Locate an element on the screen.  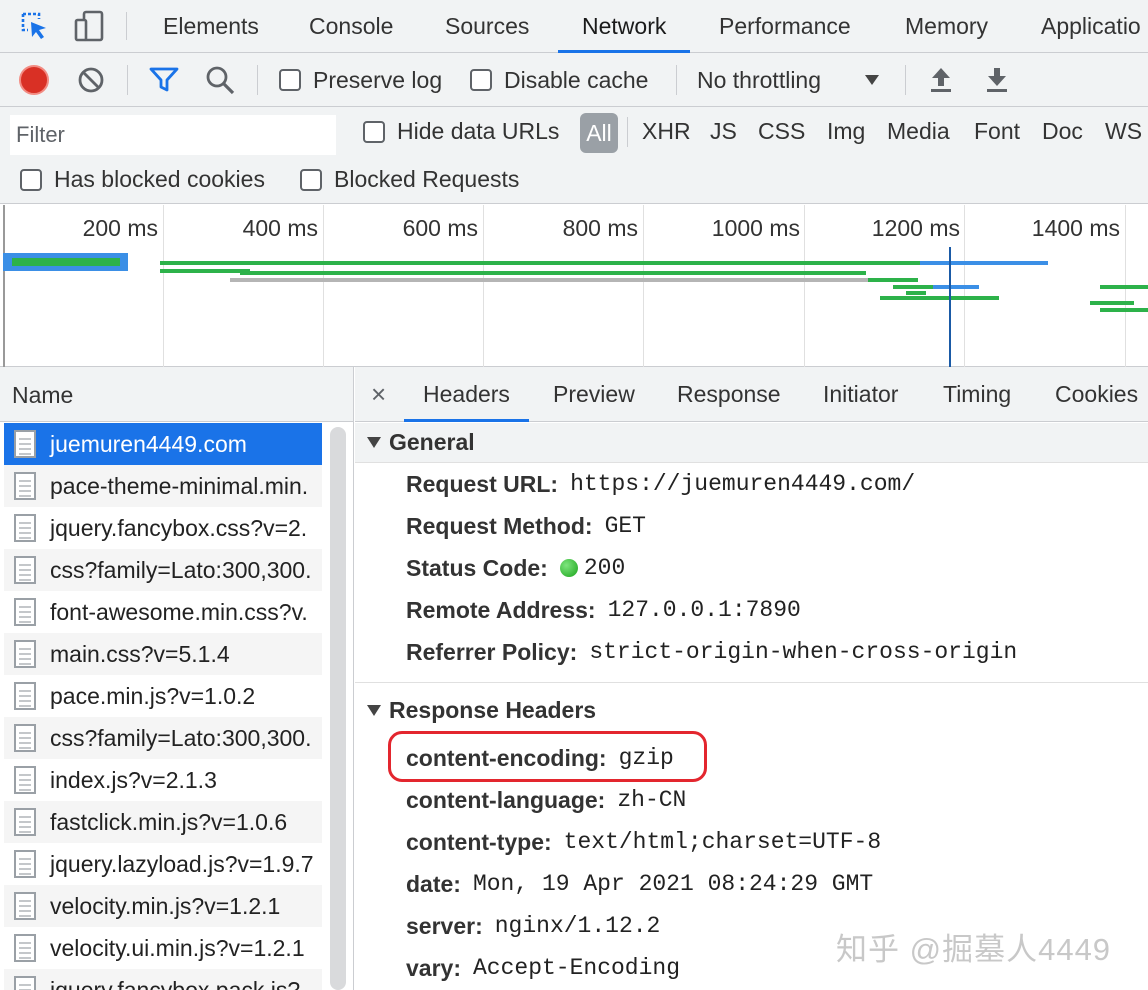
request-row: juemuren4449.com is located at coordinates (163, 444).